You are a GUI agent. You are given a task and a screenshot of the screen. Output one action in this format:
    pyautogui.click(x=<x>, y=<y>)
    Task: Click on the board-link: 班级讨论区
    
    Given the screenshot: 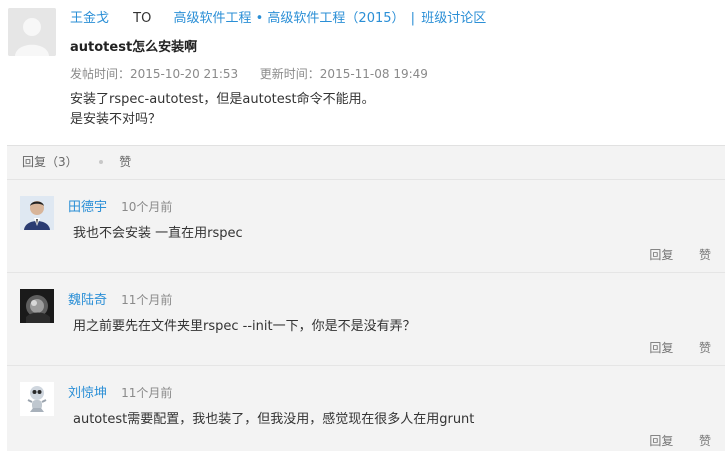 What is the action you would take?
    pyautogui.click(x=453, y=18)
    